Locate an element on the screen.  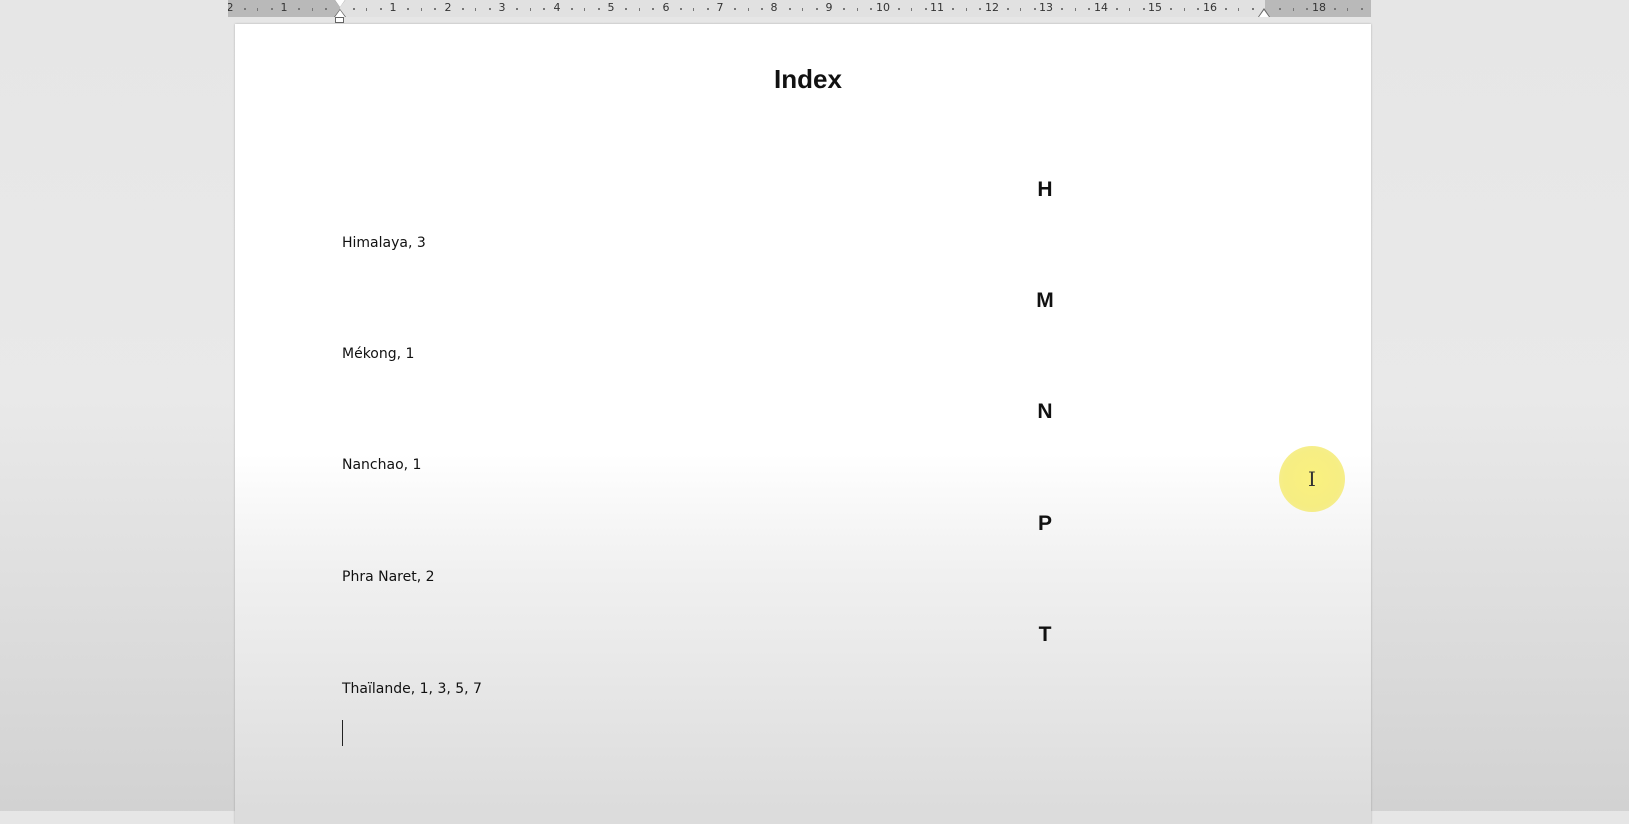
first-line-indent-marker-fill is located at coordinates (340, 3).